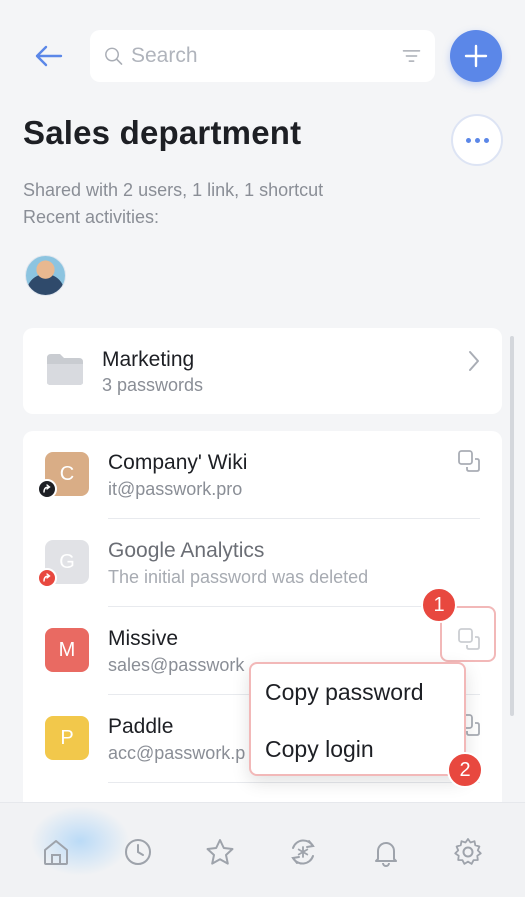  Describe the element at coordinates (176, 665) in the screenshot. I see `item-login: sales@passwork` at that location.